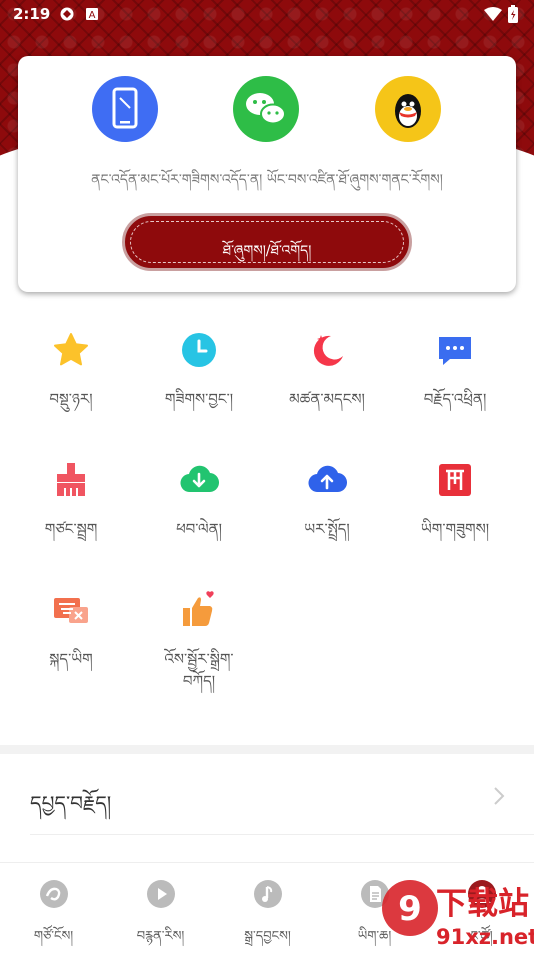 The width and height of the screenshot is (534, 958). What do you see at coordinates (200, 479) in the screenshot?
I see `cloud-download-icon` at bounding box center [200, 479].